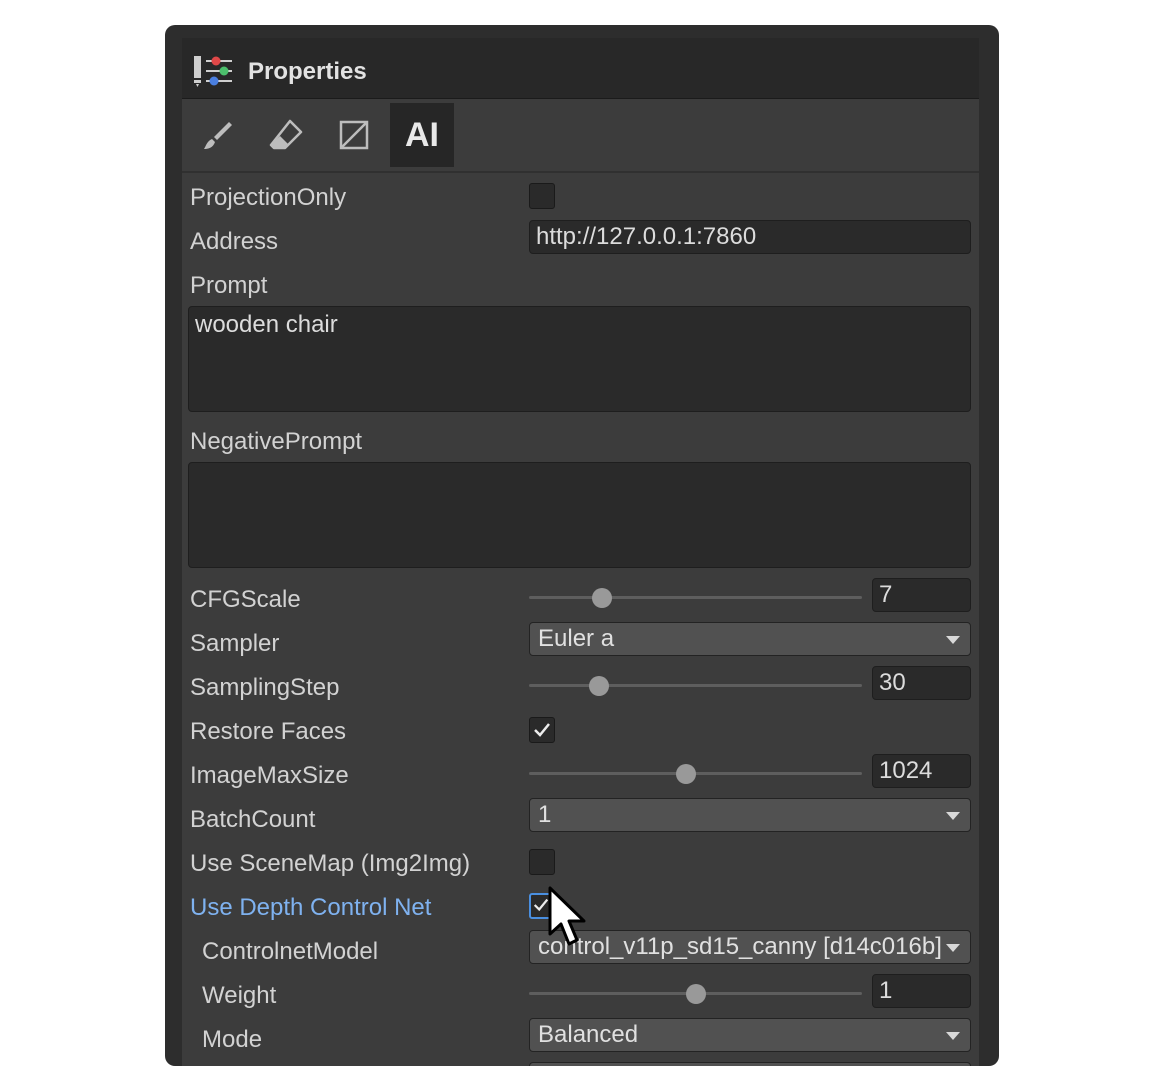 This screenshot has height=1091, width=1164. I want to click on row-mode: Mode Balanced, so click(580, 1040).